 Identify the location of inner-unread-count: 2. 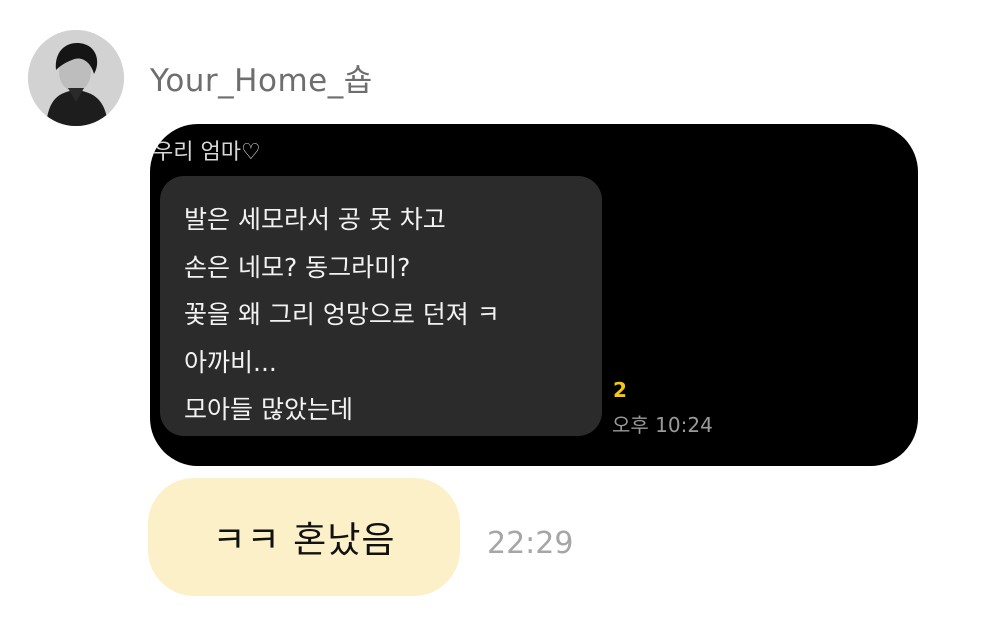
(620, 390).